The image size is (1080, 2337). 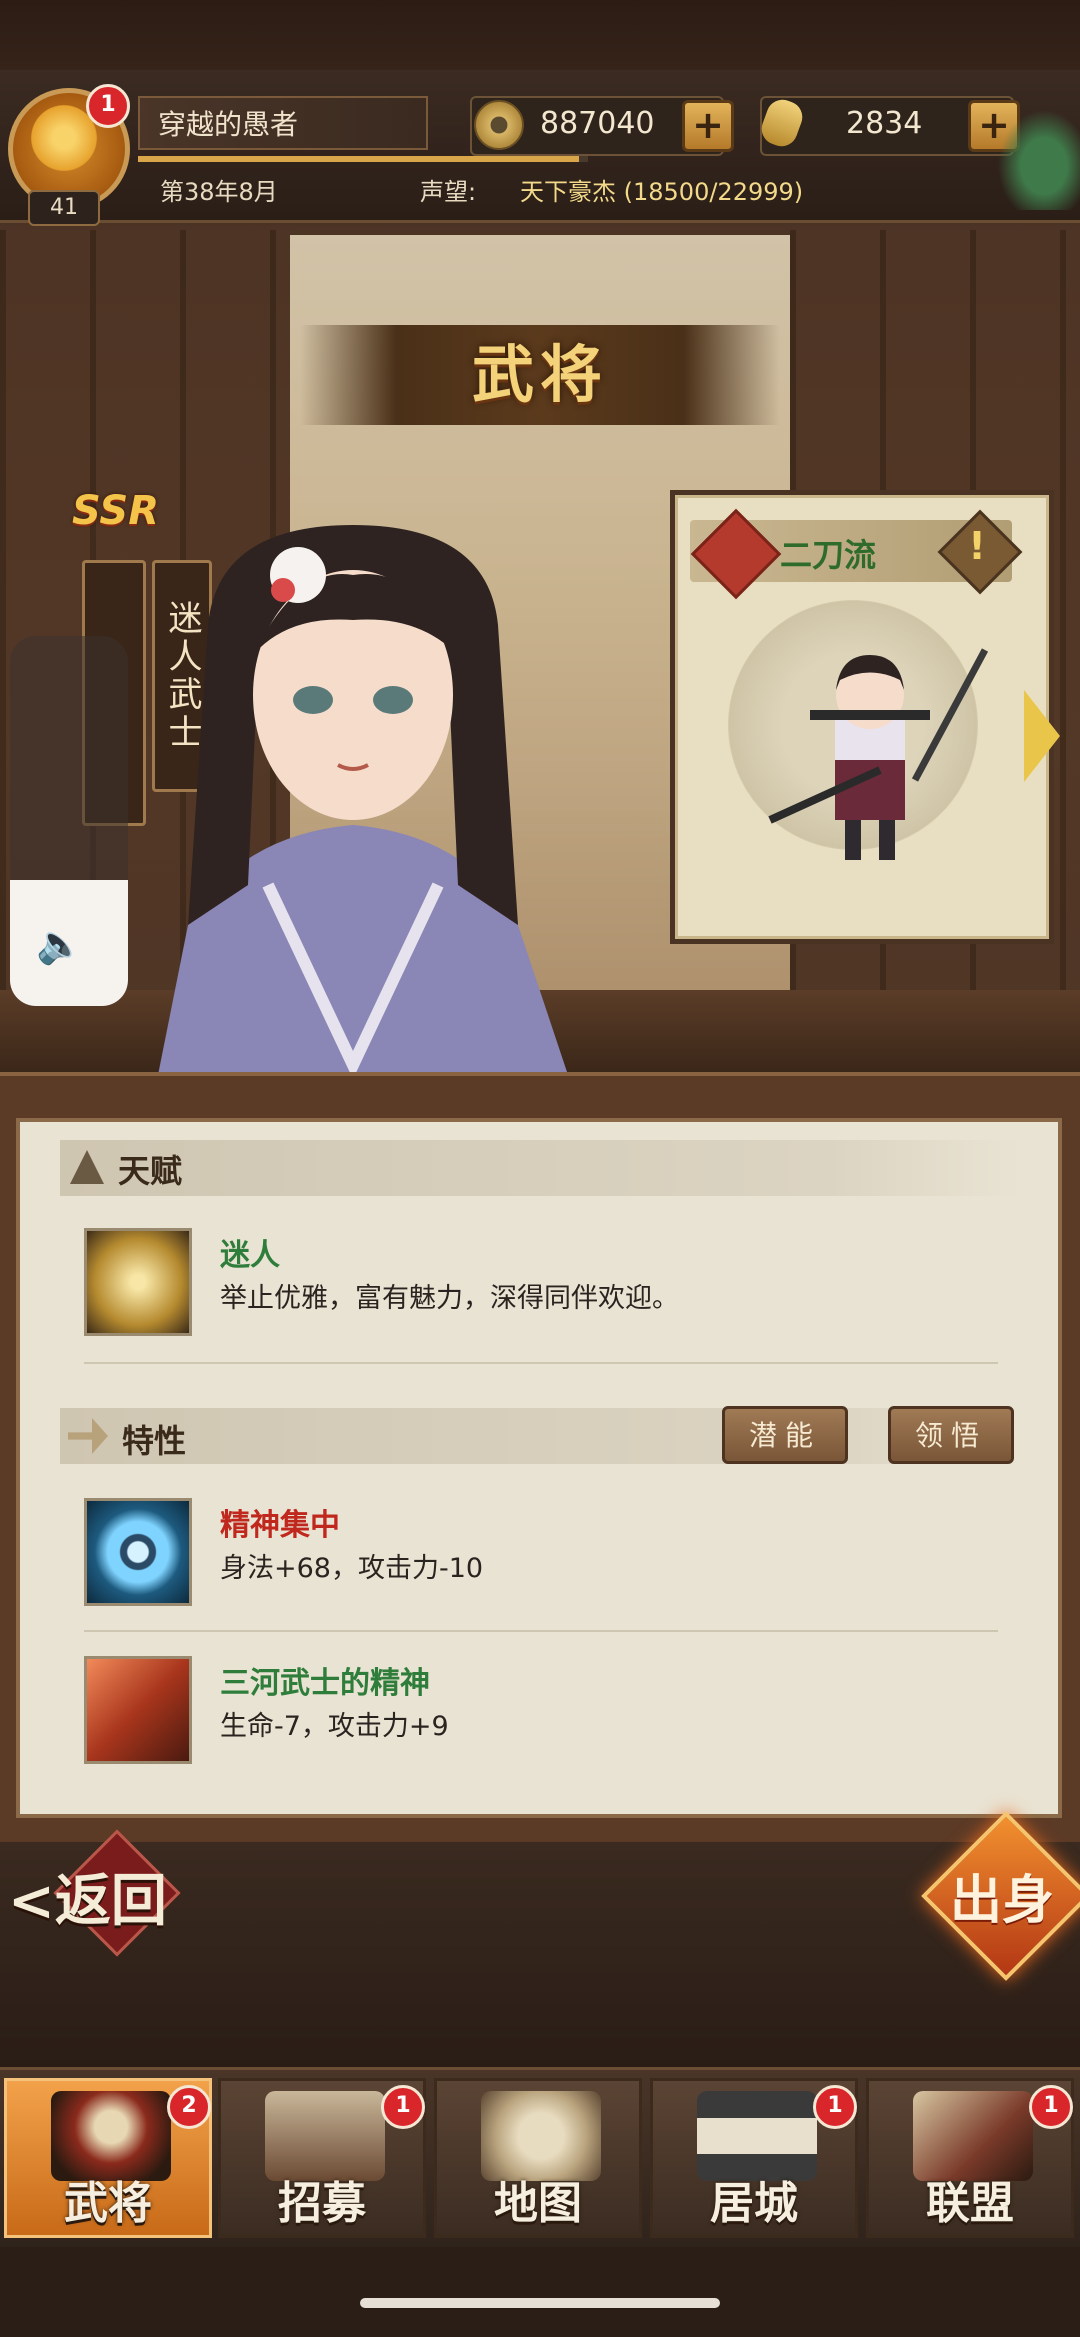 I want to click on trait-desc: 身法+68，攻击力-10, so click(x=352, y=1568).